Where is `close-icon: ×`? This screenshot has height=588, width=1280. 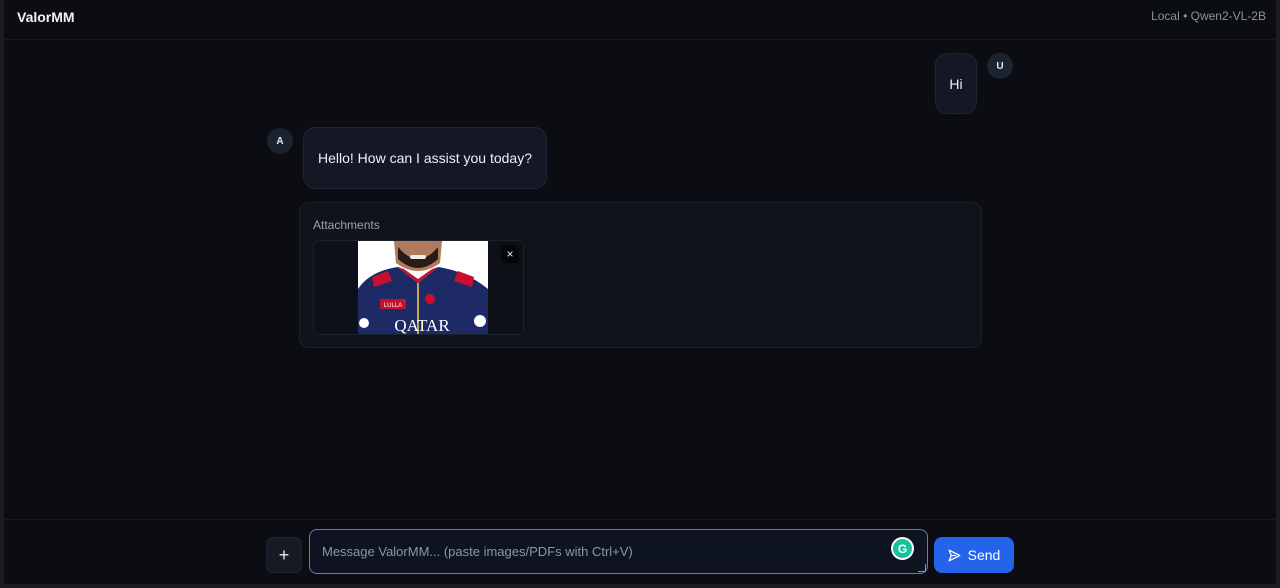
close-icon: × is located at coordinates (510, 254).